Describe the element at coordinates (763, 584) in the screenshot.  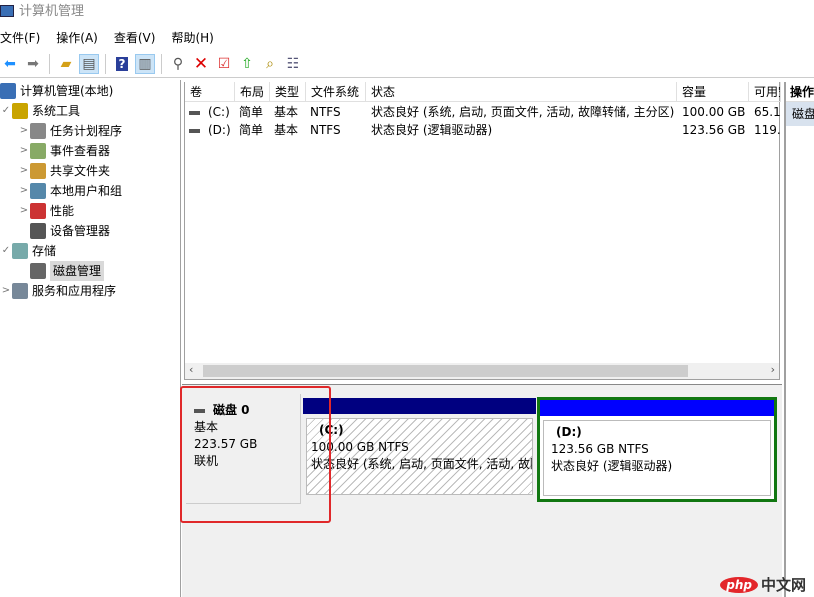
I see `watermark: php 中文网` at that location.